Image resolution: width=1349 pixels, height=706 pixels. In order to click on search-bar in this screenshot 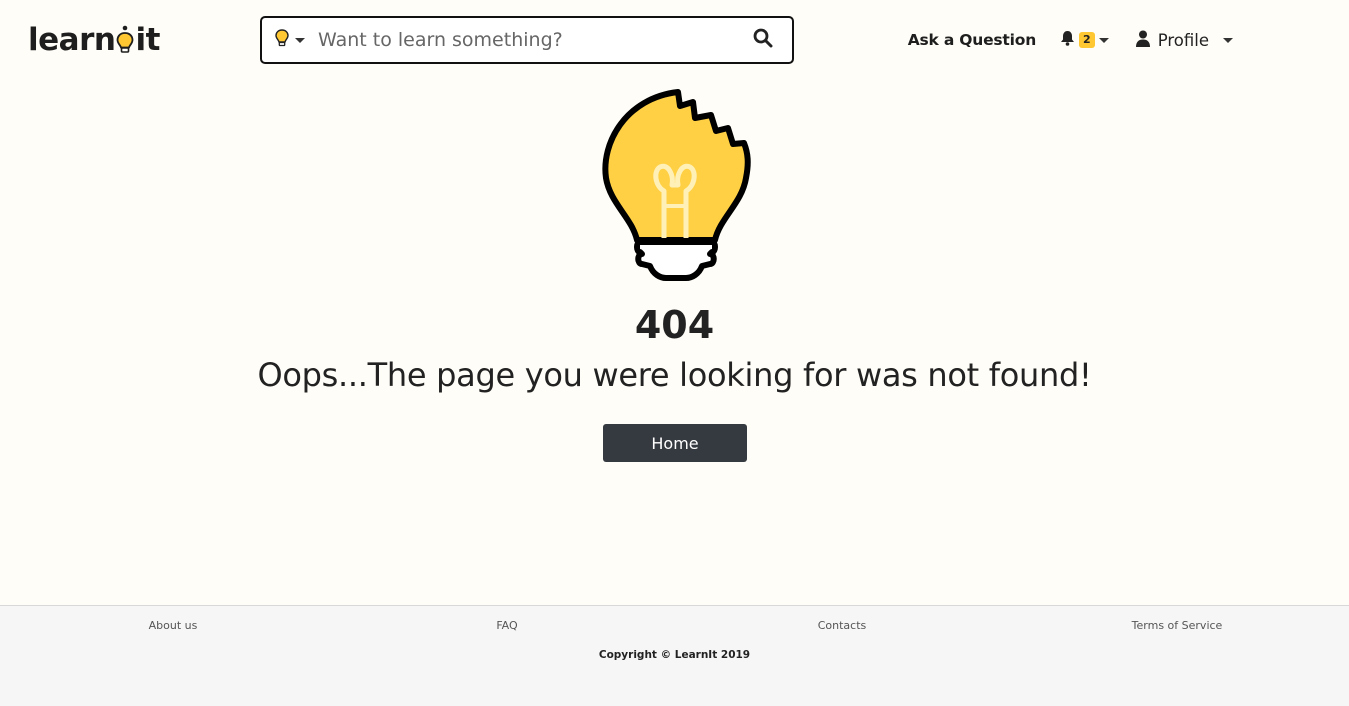, I will do `click(527, 40)`.